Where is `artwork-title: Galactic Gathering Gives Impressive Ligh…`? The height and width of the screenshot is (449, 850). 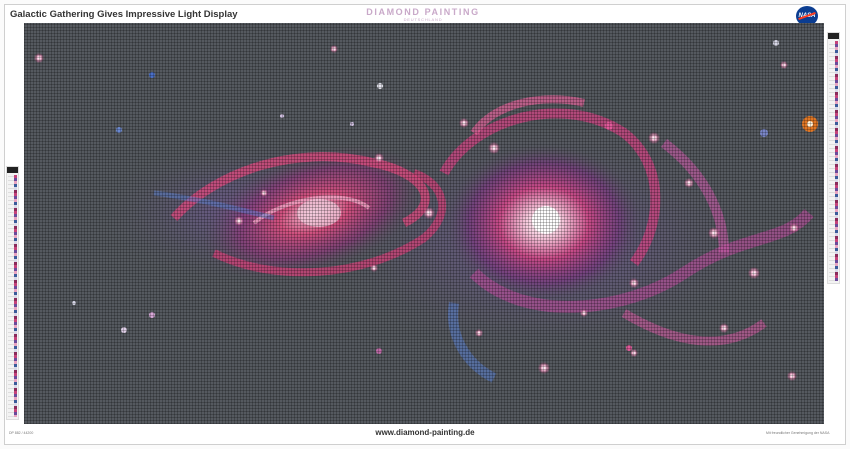 artwork-title: Galactic Gathering Gives Impressive Ligh… is located at coordinates (124, 14).